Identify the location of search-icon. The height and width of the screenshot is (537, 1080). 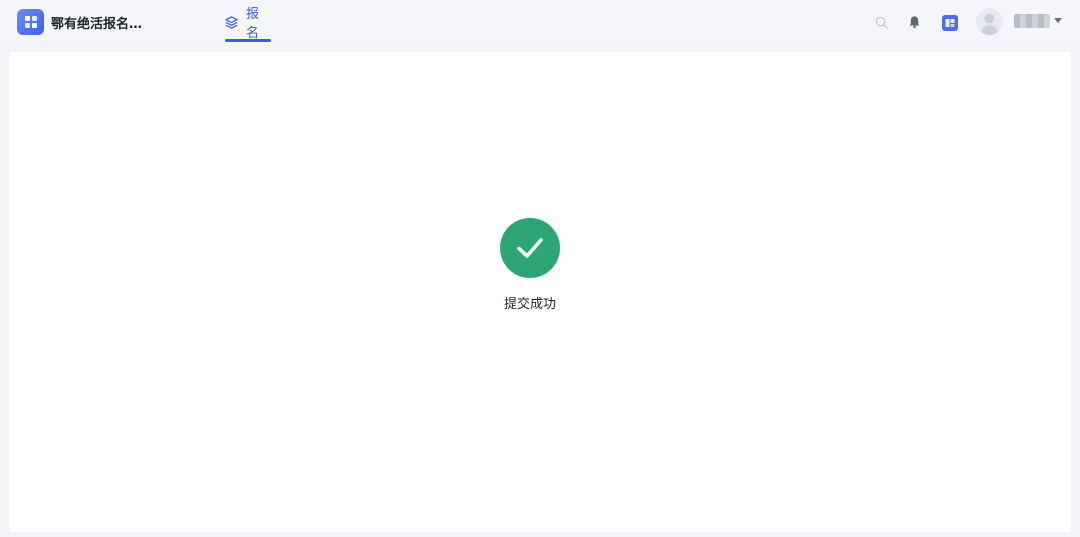
(881, 22).